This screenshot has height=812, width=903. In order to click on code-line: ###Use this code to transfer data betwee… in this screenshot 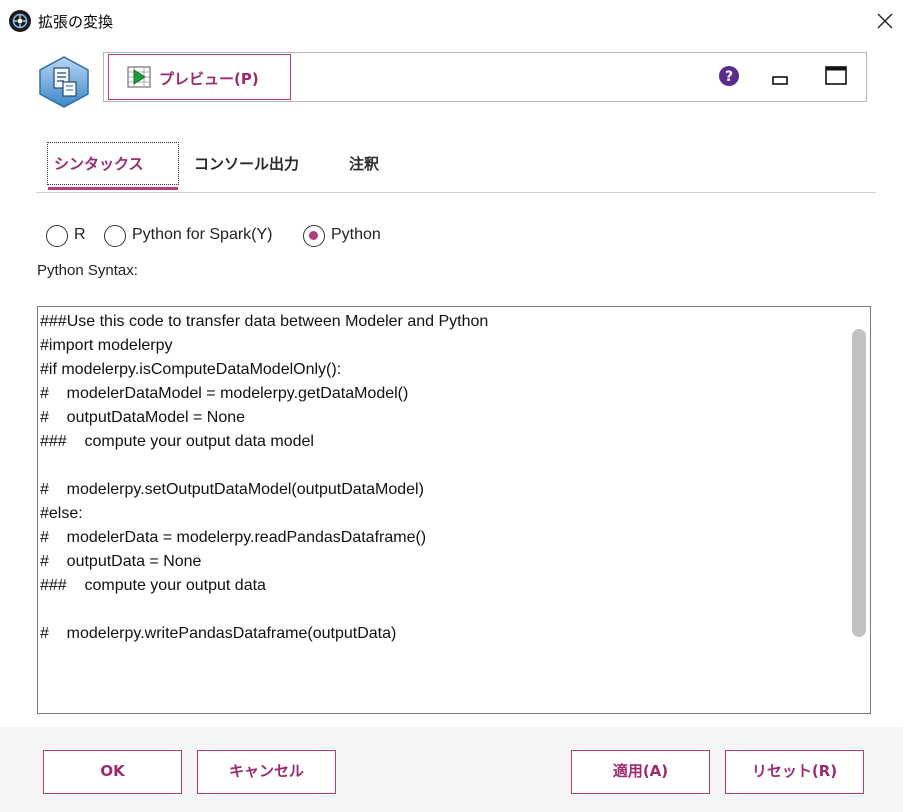, I will do `click(264, 321)`.